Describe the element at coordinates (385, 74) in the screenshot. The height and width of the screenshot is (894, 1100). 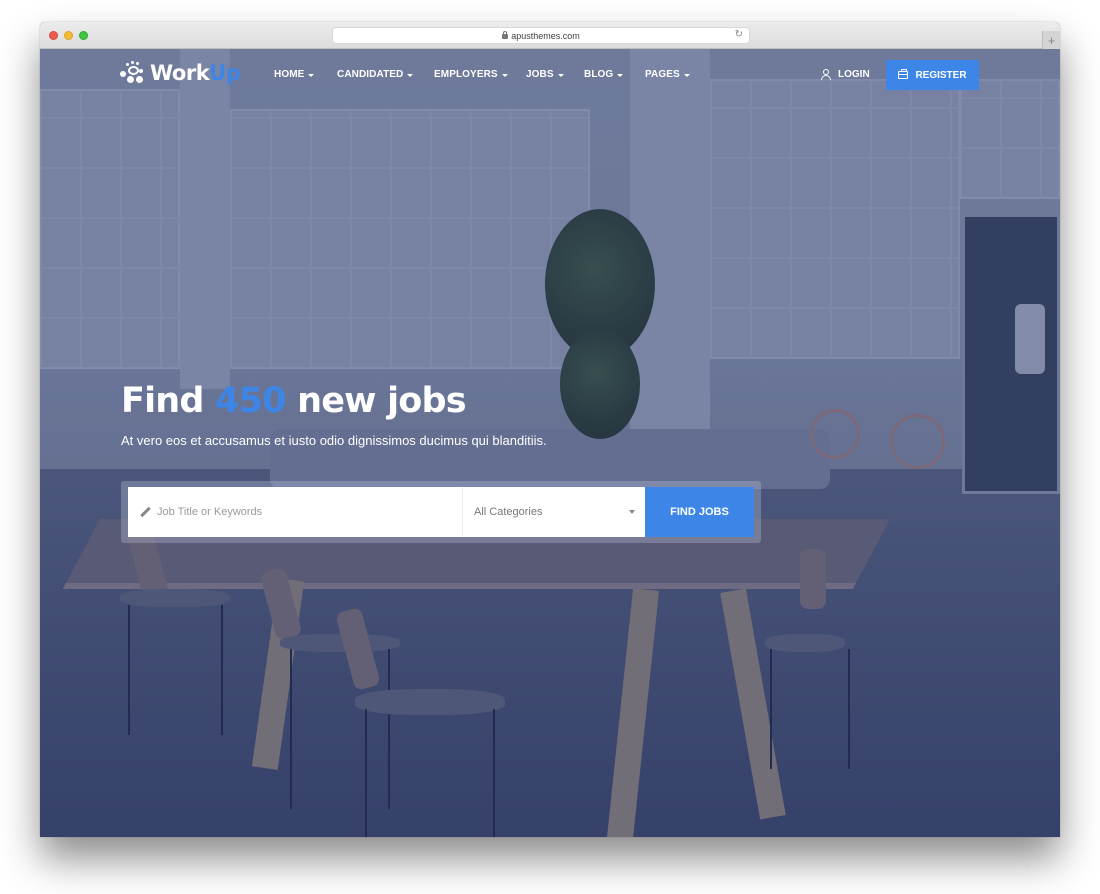
I see `nav-candidated: CANDIDATED` at that location.